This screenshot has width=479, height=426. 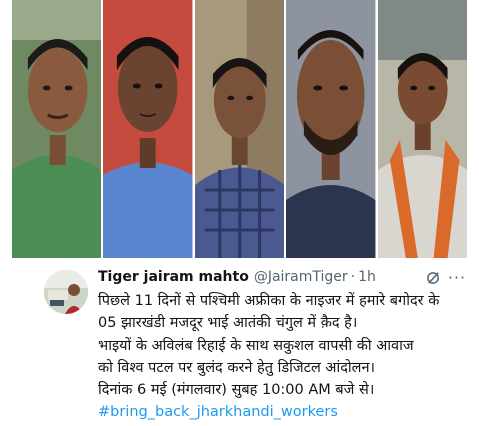 I want to click on author-handle: @JairamTiger, so click(x=301, y=277).